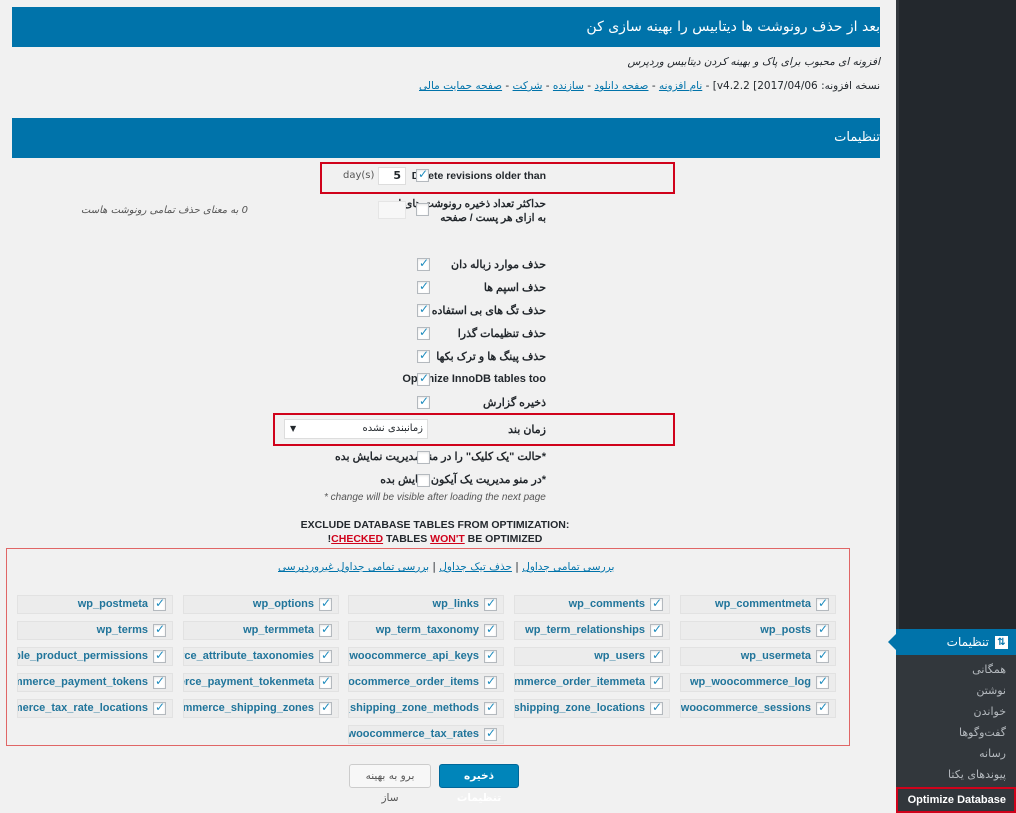 This screenshot has height=813, width=1016. Describe the element at coordinates (95, 604) in the screenshot. I see `table-item: wp_postmeta` at that location.